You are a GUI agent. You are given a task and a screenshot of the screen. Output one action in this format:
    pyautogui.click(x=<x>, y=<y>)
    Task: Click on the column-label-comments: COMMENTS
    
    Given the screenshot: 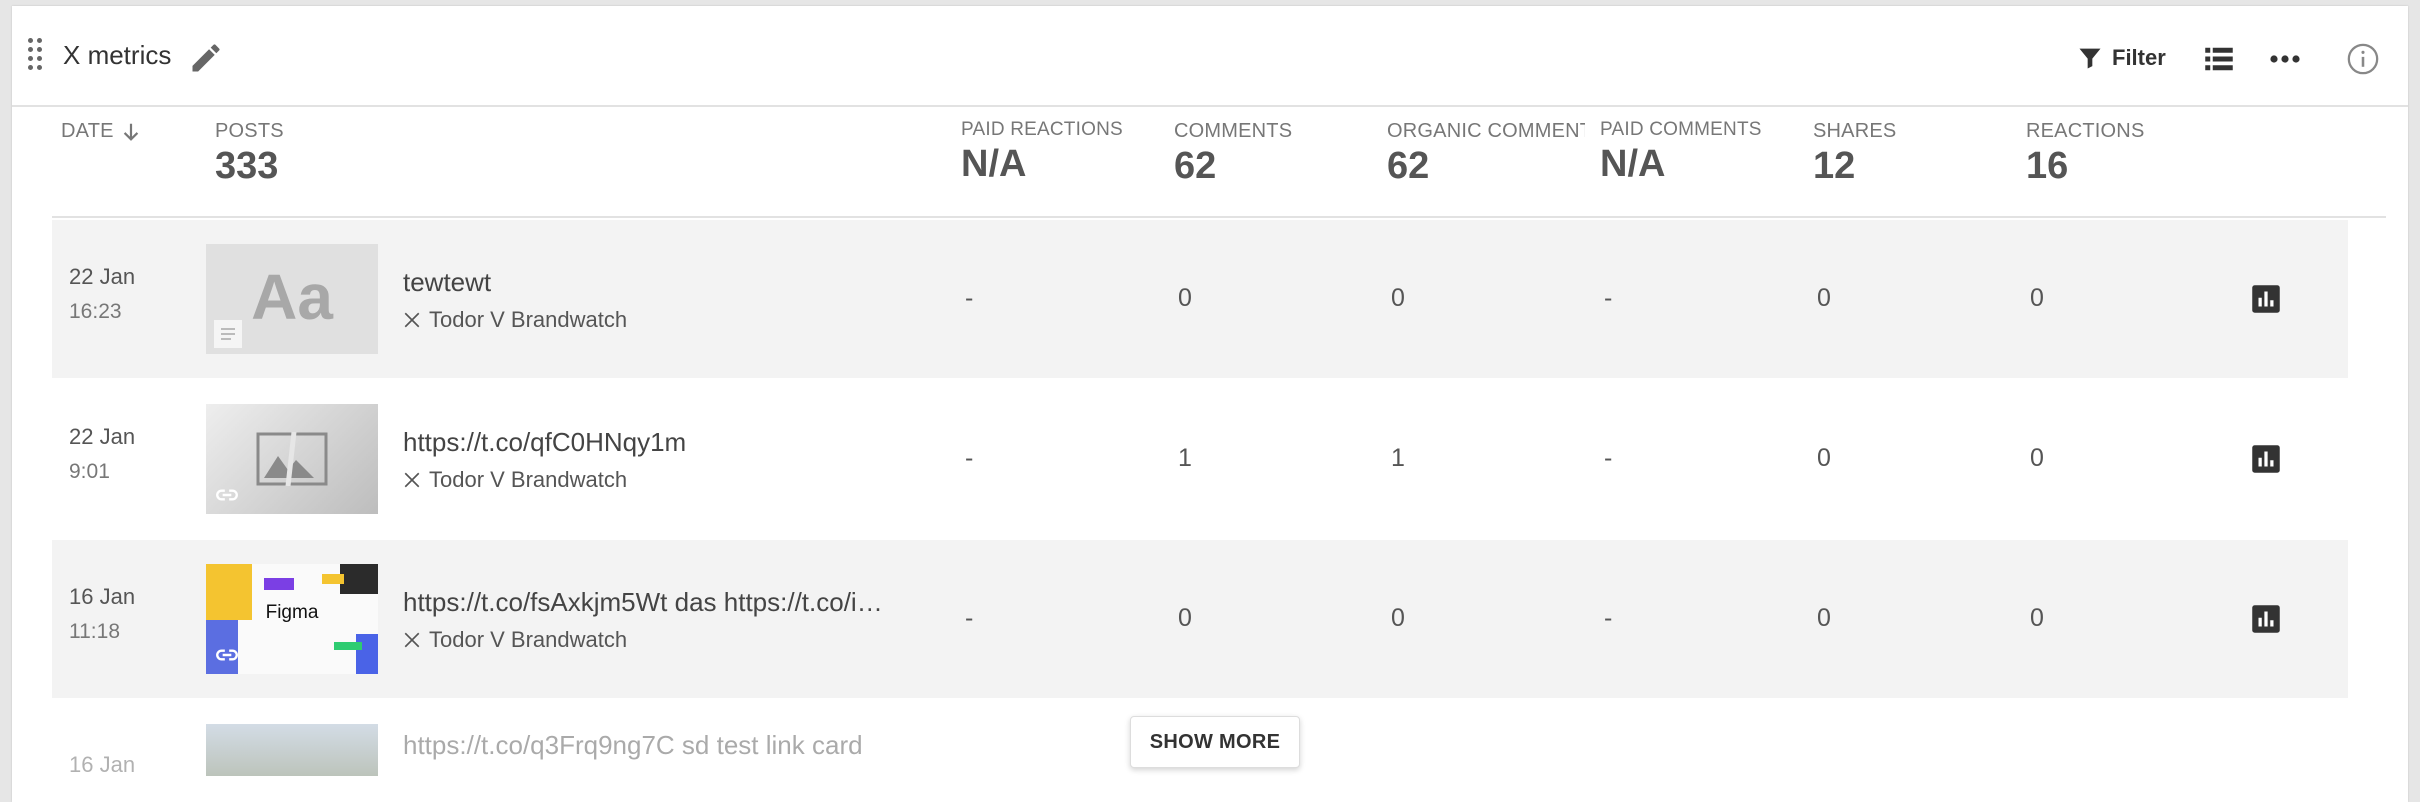 What is the action you would take?
    pyautogui.click(x=1233, y=131)
    